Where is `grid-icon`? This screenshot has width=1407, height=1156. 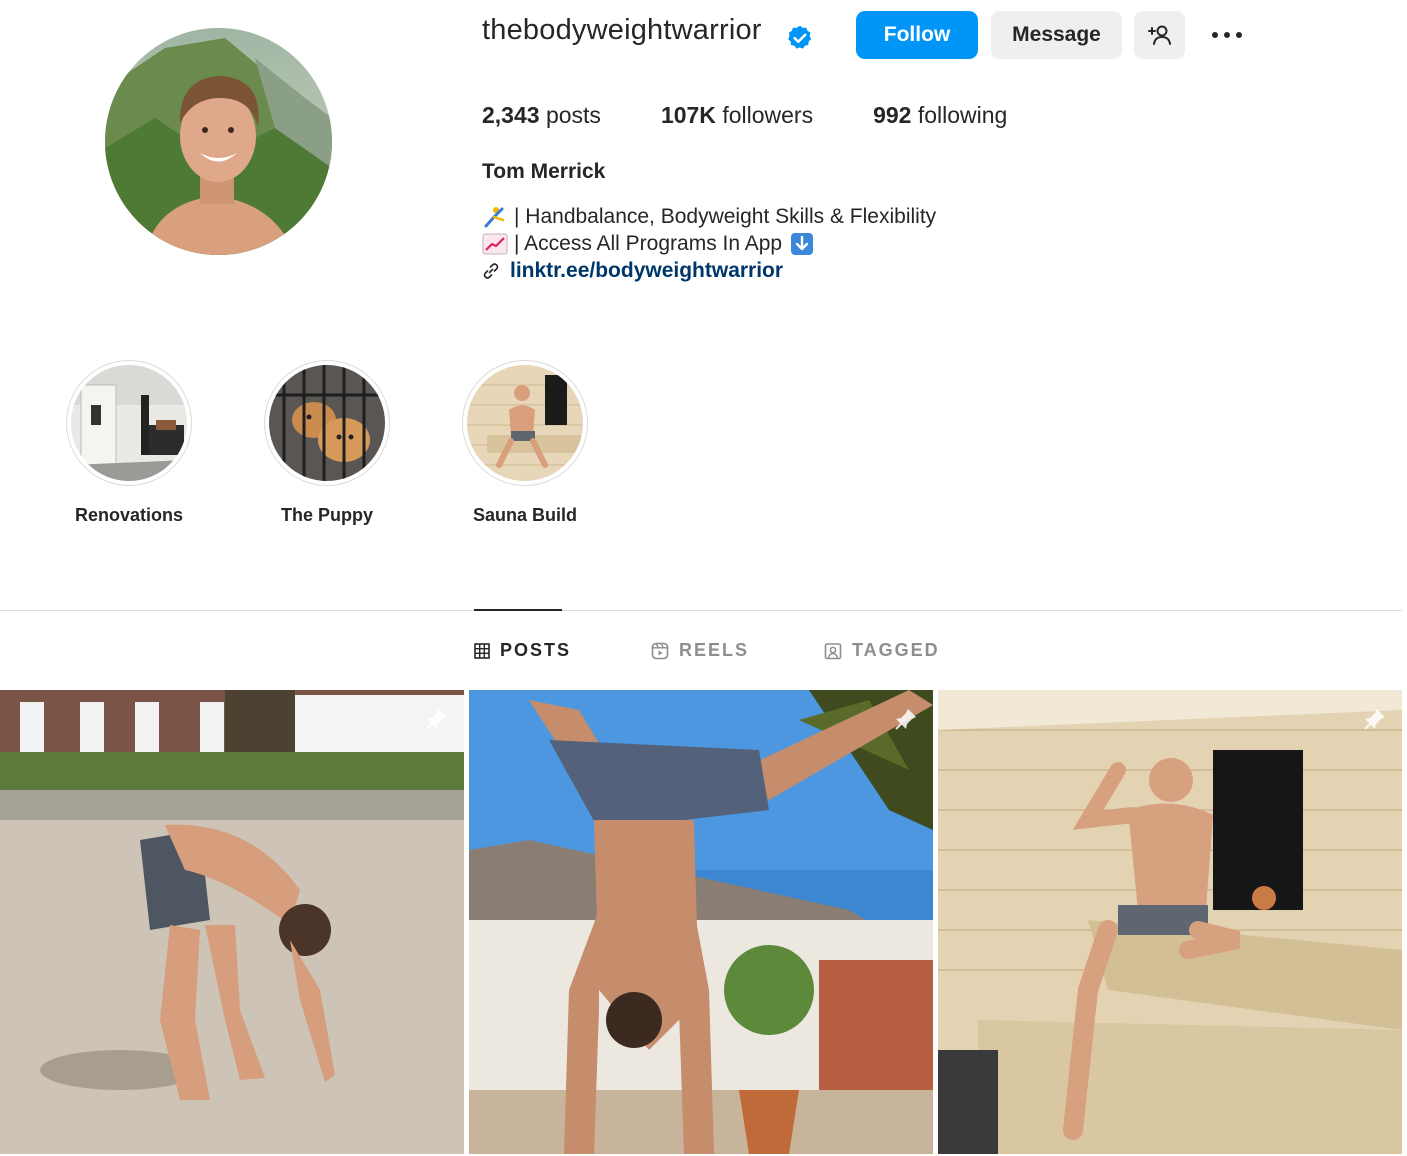
grid-icon is located at coordinates (482, 650).